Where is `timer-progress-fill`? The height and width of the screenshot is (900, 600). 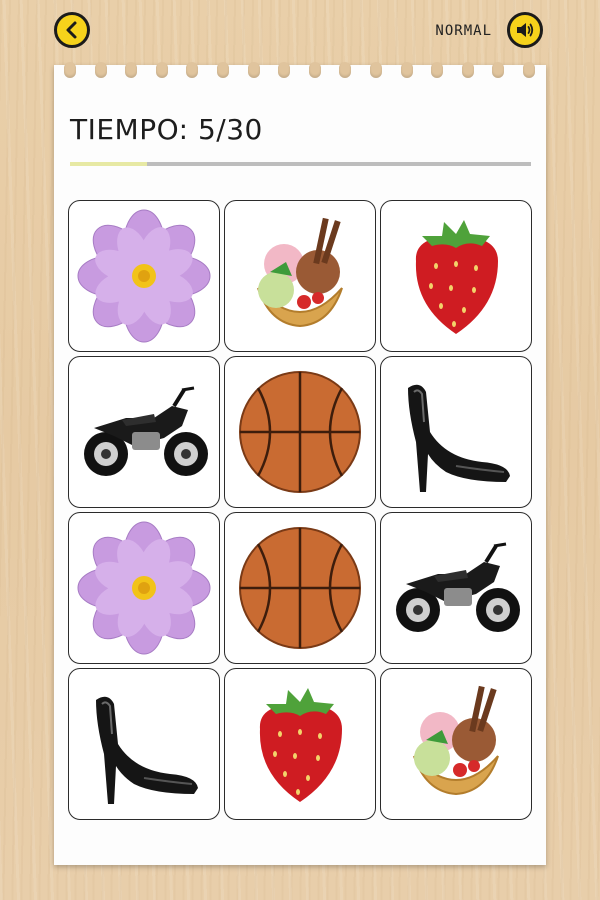
timer-progress-fill is located at coordinates (108, 164).